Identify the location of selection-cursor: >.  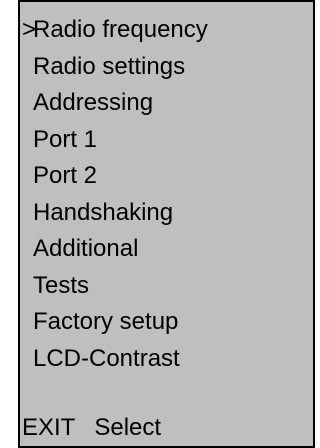
(29, 29).